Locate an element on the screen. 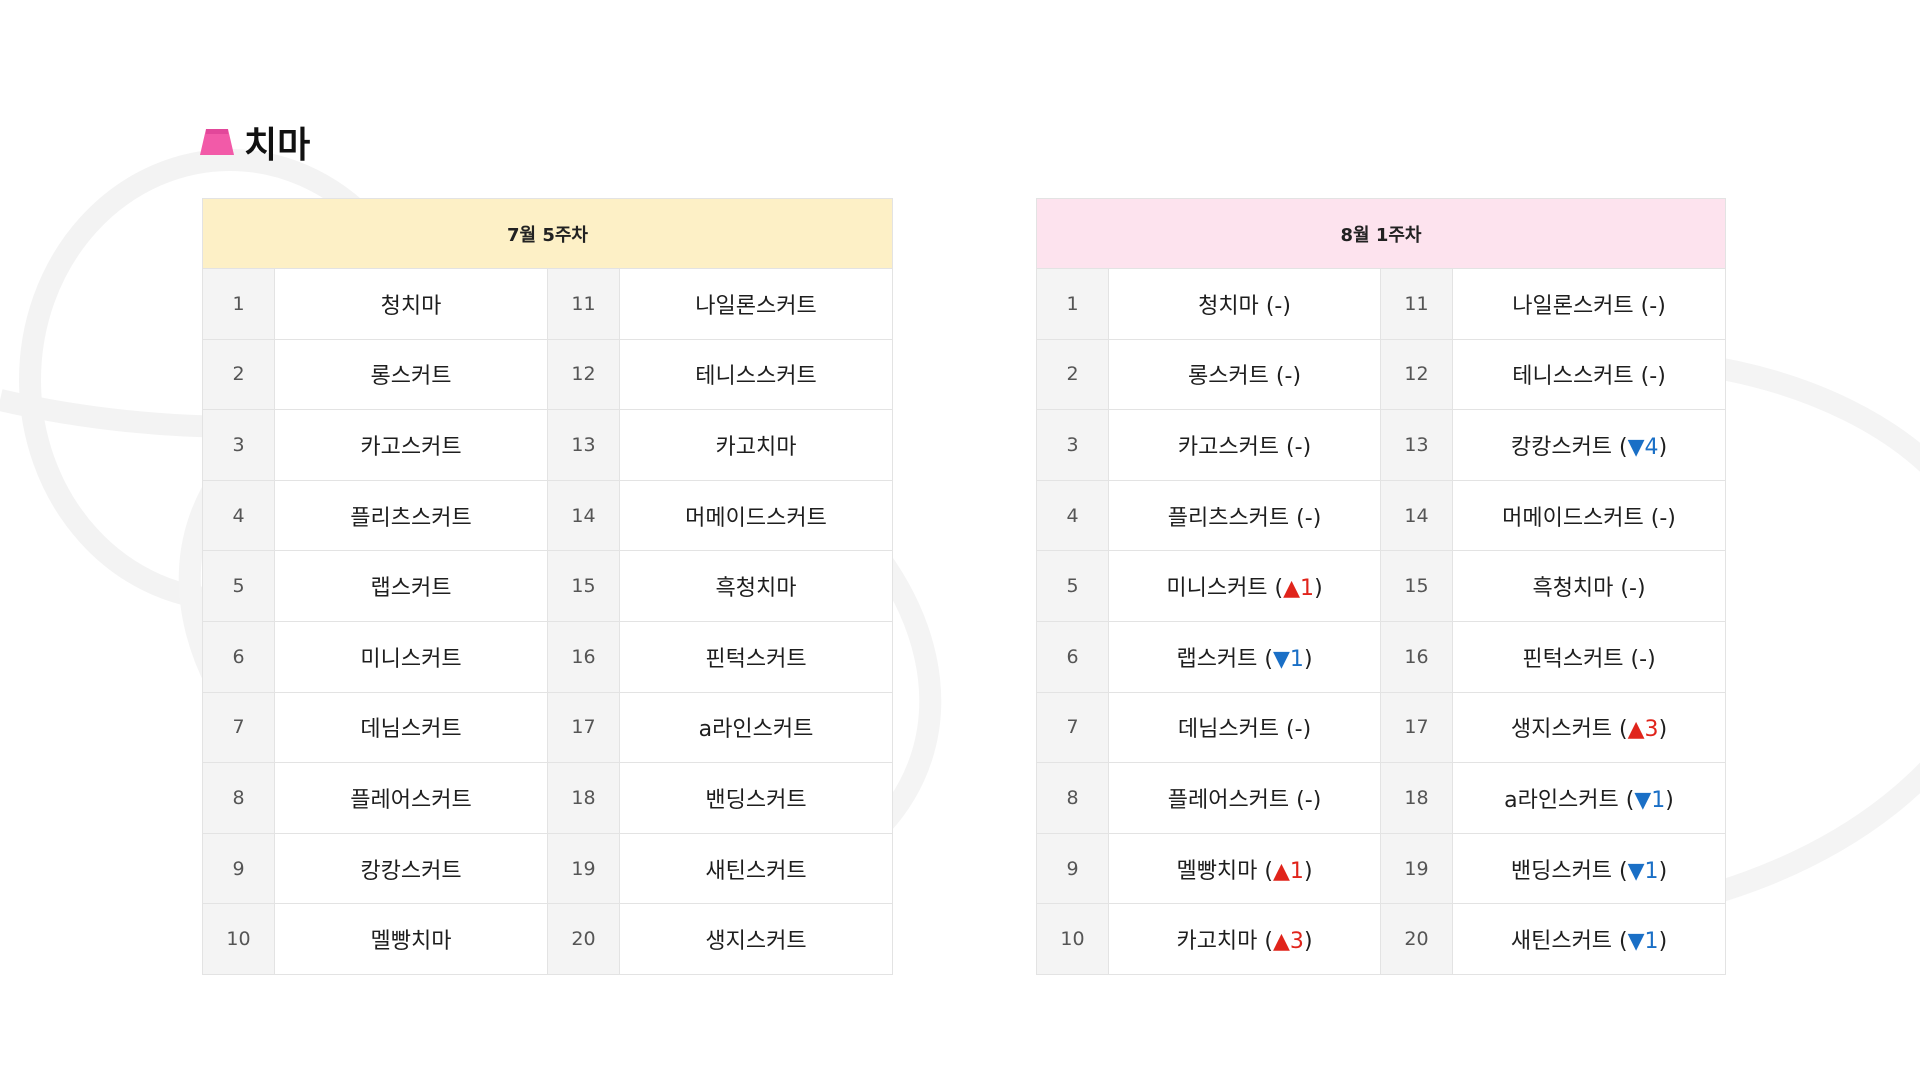 This screenshot has width=1920, height=1080. rank-number: 8 is located at coordinates (1072, 798).